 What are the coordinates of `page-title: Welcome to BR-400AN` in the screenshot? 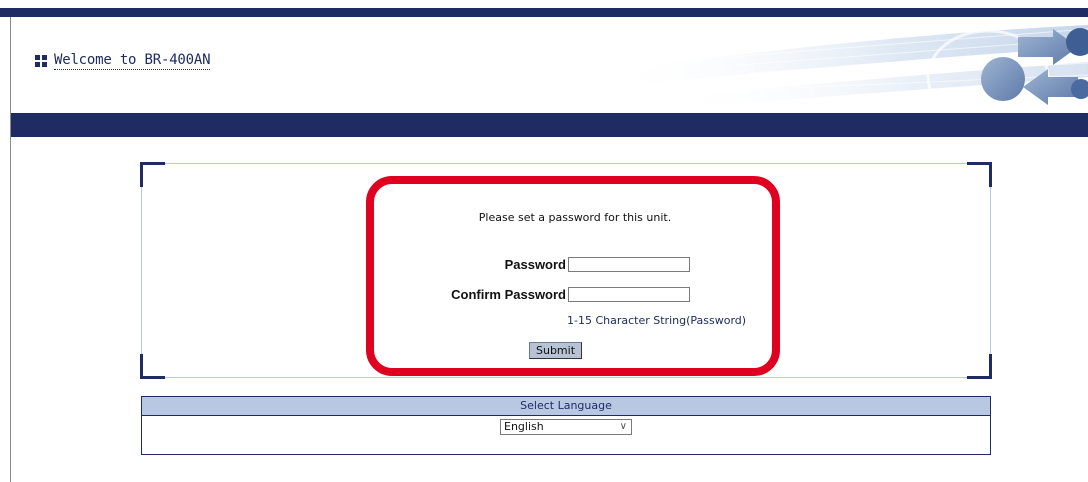 It's located at (132, 61).